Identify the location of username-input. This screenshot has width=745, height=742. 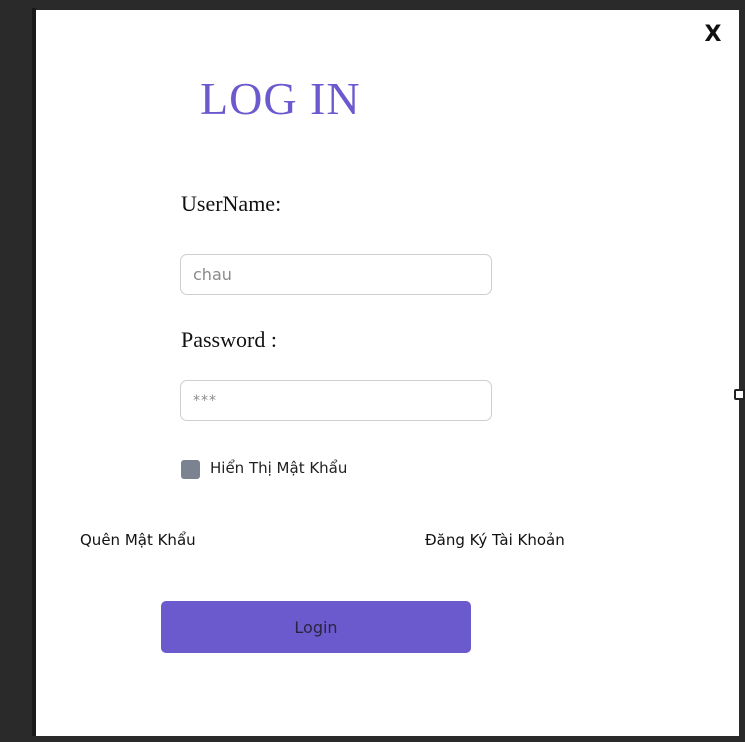
(336, 274).